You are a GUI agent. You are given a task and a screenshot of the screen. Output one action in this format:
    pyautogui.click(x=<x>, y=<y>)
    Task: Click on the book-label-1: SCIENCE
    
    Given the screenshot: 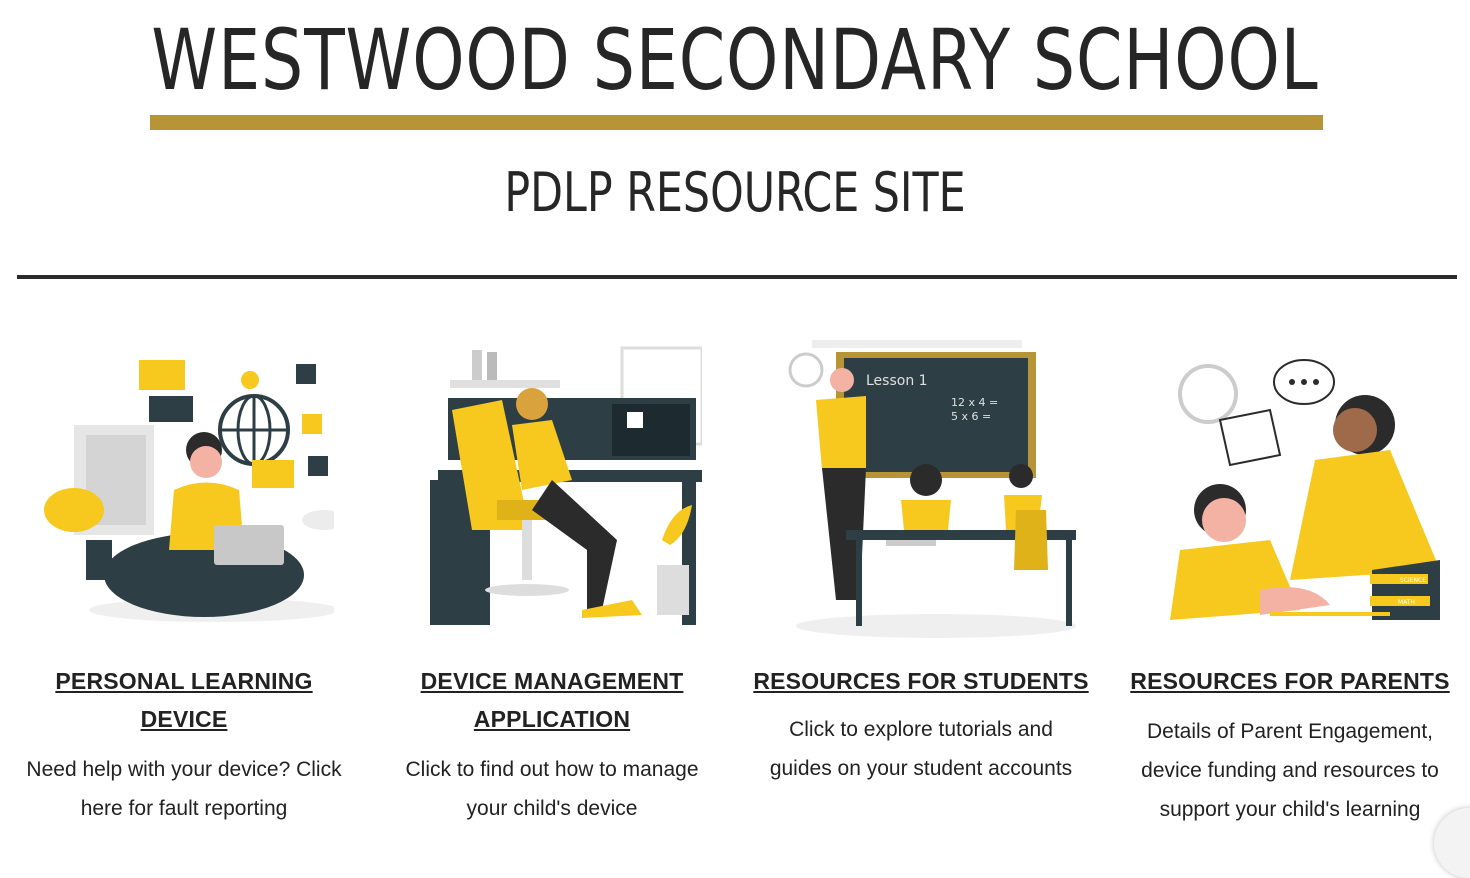 What is the action you would take?
    pyautogui.click(x=1413, y=580)
    